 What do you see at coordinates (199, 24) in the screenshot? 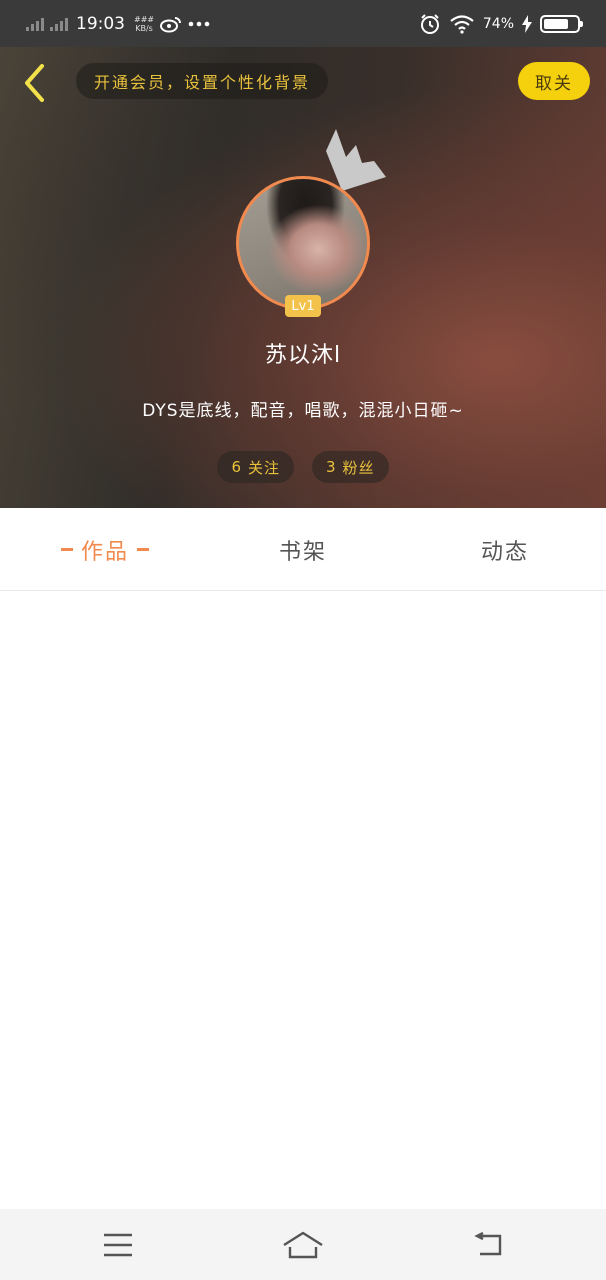
I see `more-dots-icon` at bounding box center [199, 24].